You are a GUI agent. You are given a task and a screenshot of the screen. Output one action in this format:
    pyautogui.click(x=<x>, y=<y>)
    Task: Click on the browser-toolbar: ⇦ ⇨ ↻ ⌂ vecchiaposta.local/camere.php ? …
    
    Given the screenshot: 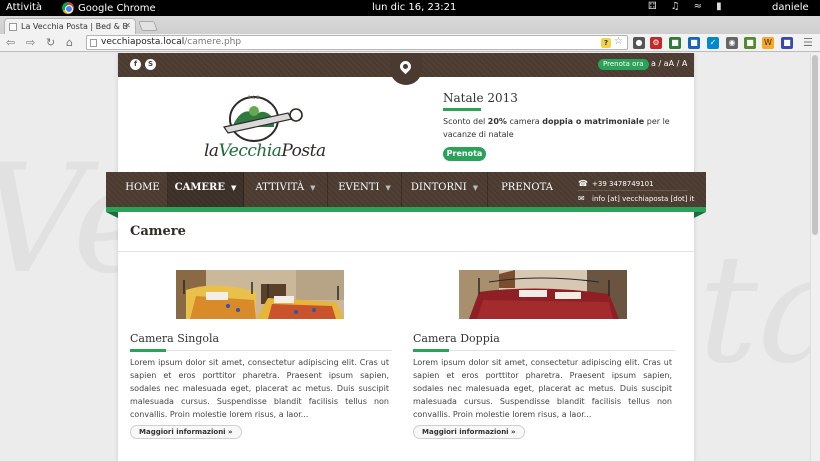 What is the action you would take?
    pyautogui.click(x=410, y=43)
    